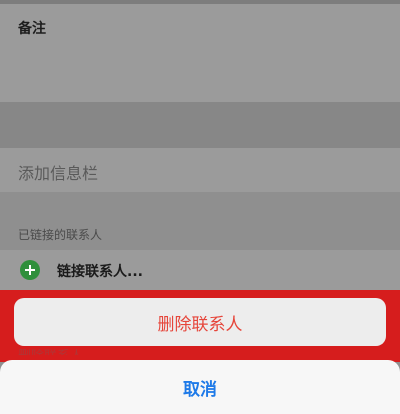 The height and width of the screenshot is (414, 400). I want to click on underlying-delete-text: 删除联系人, so click(50, 350).